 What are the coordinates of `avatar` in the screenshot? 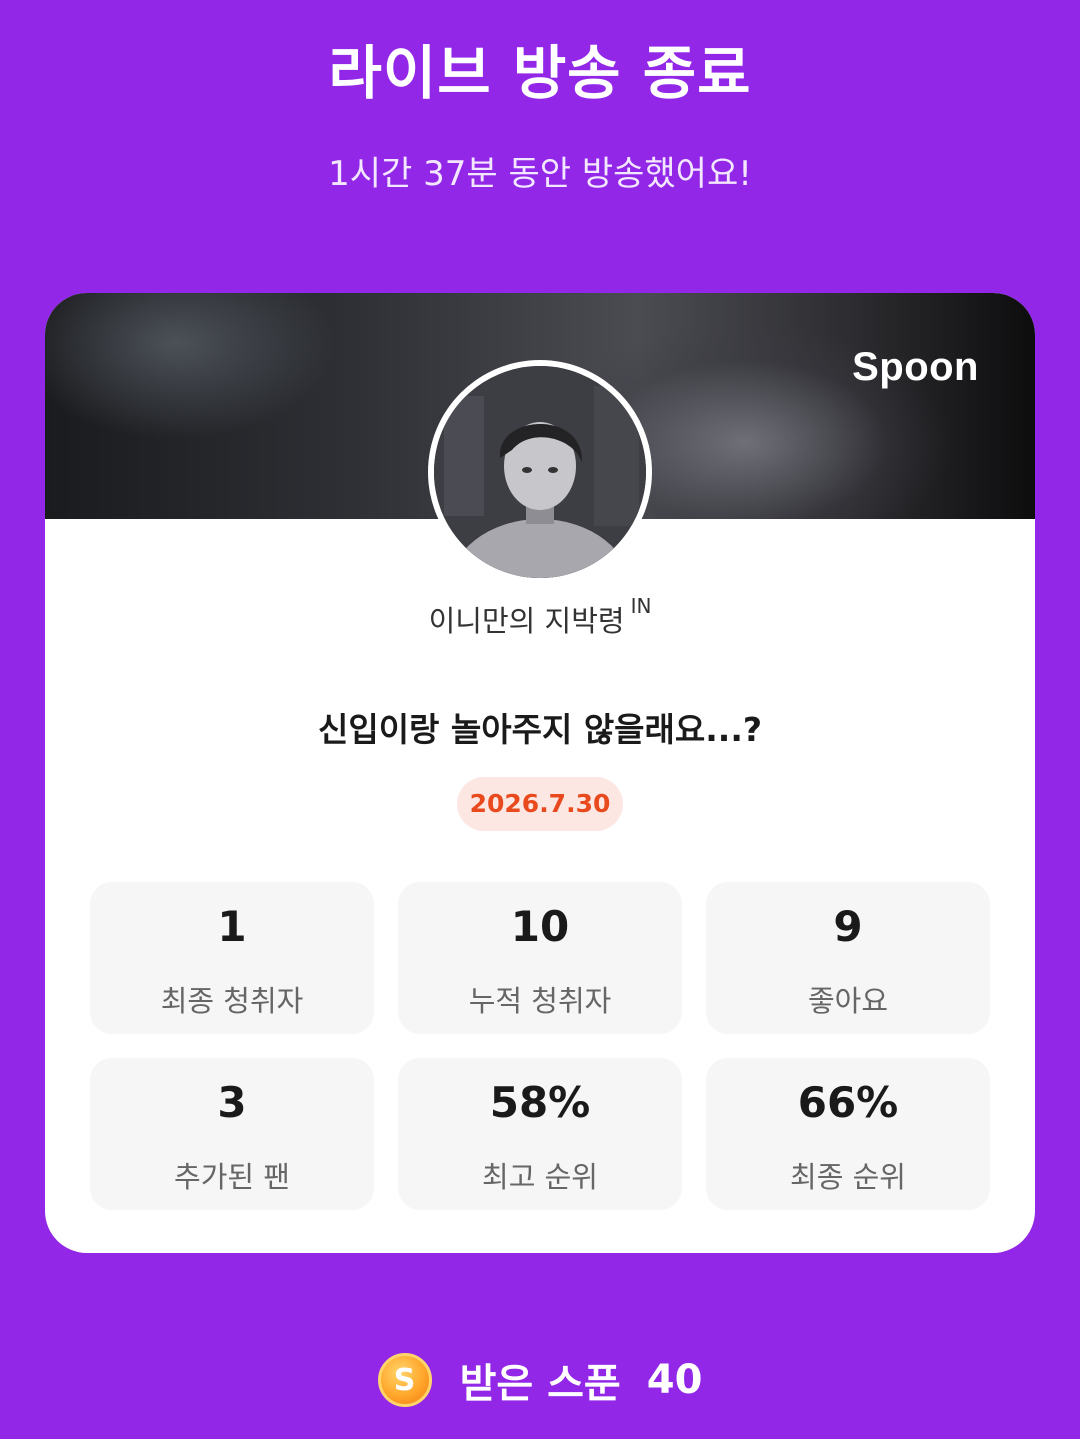 It's located at (540, 472).